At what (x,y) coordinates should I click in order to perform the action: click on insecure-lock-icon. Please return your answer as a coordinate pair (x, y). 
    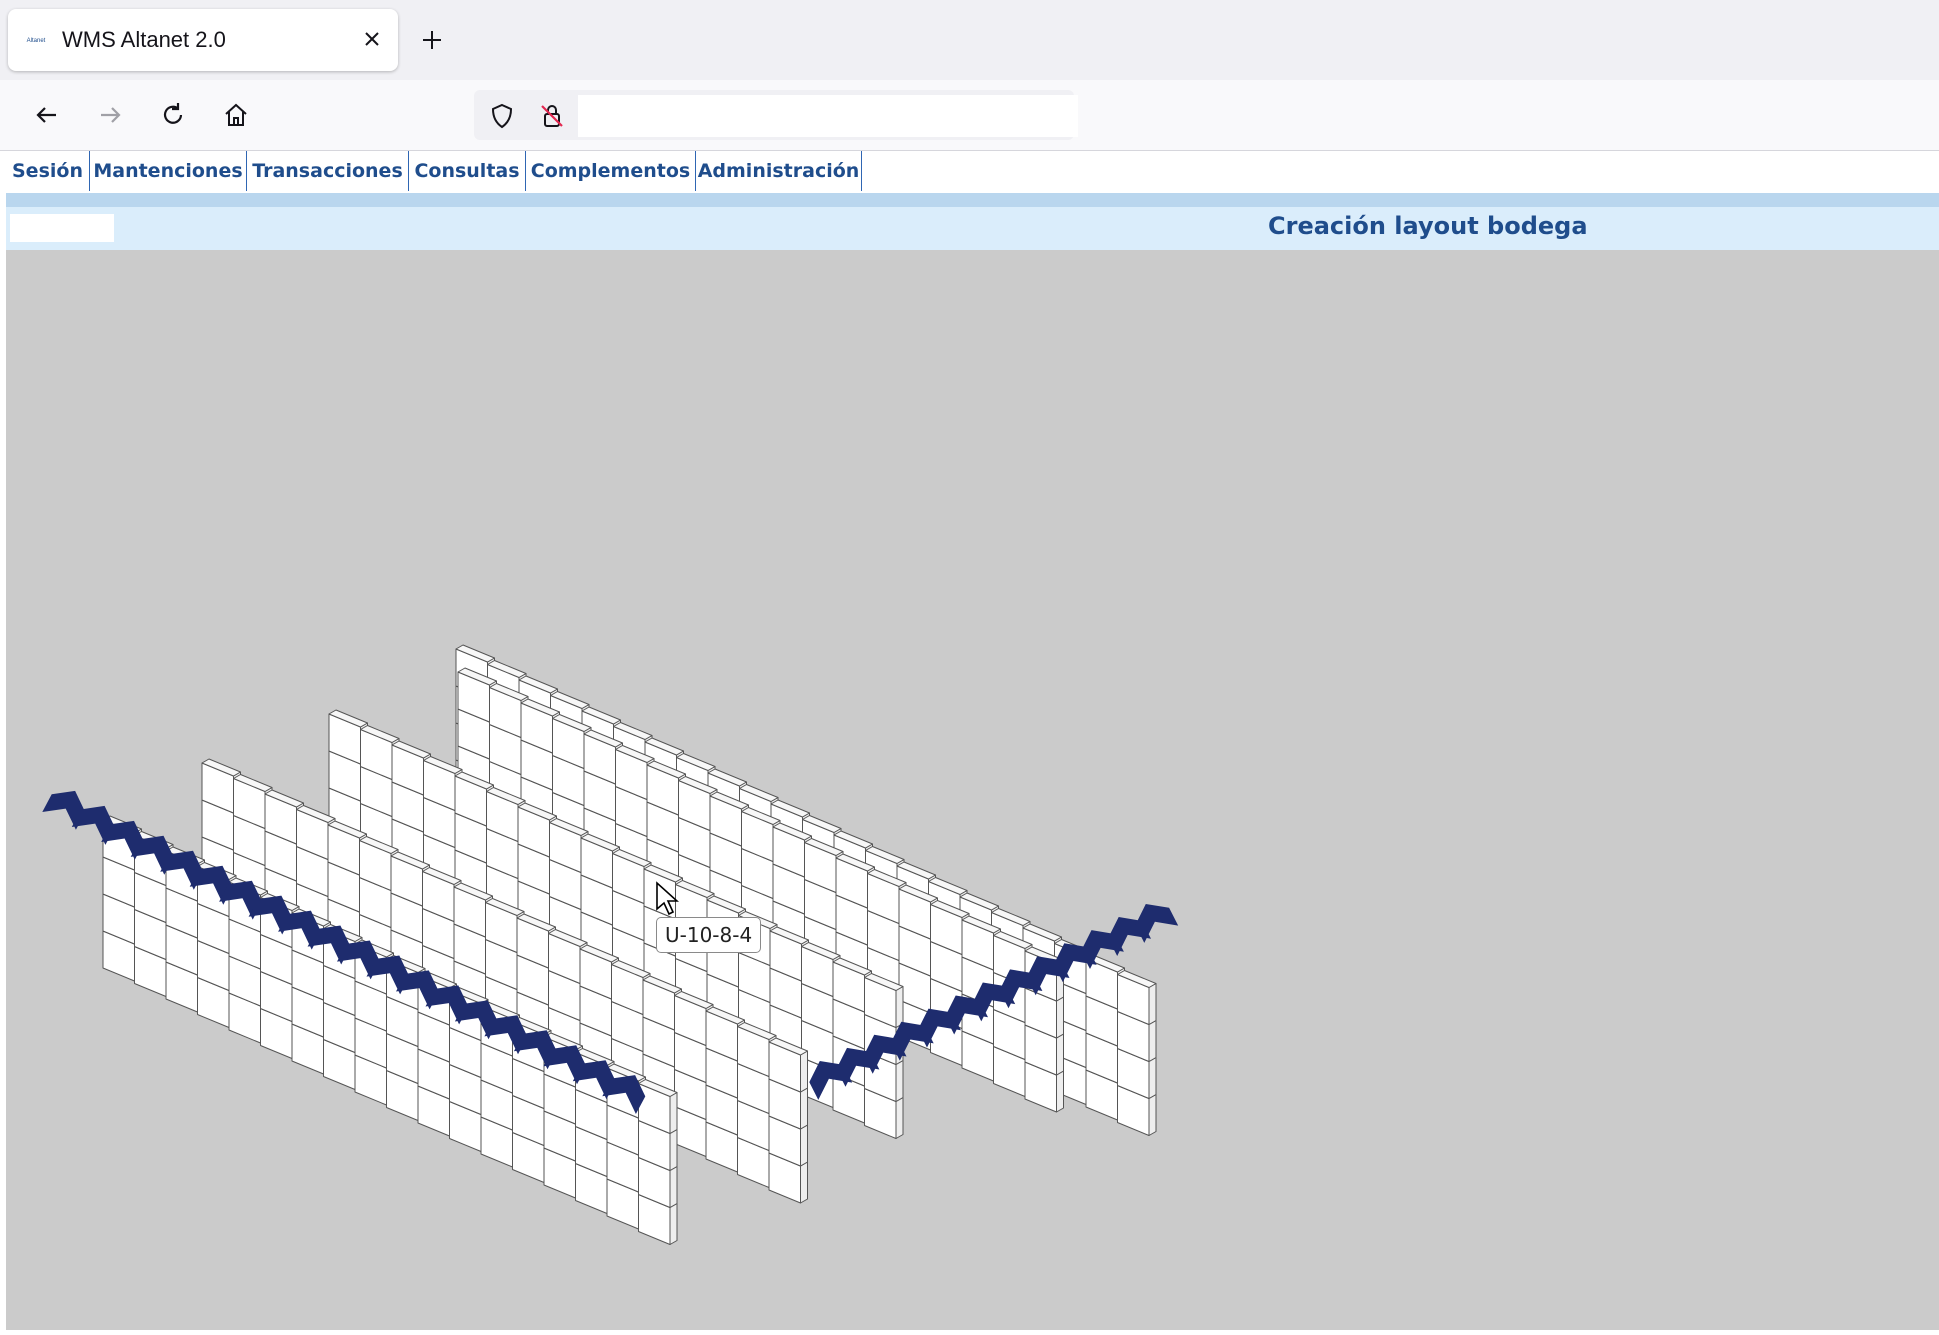
    Looking at the image, I should click on (552, 116).